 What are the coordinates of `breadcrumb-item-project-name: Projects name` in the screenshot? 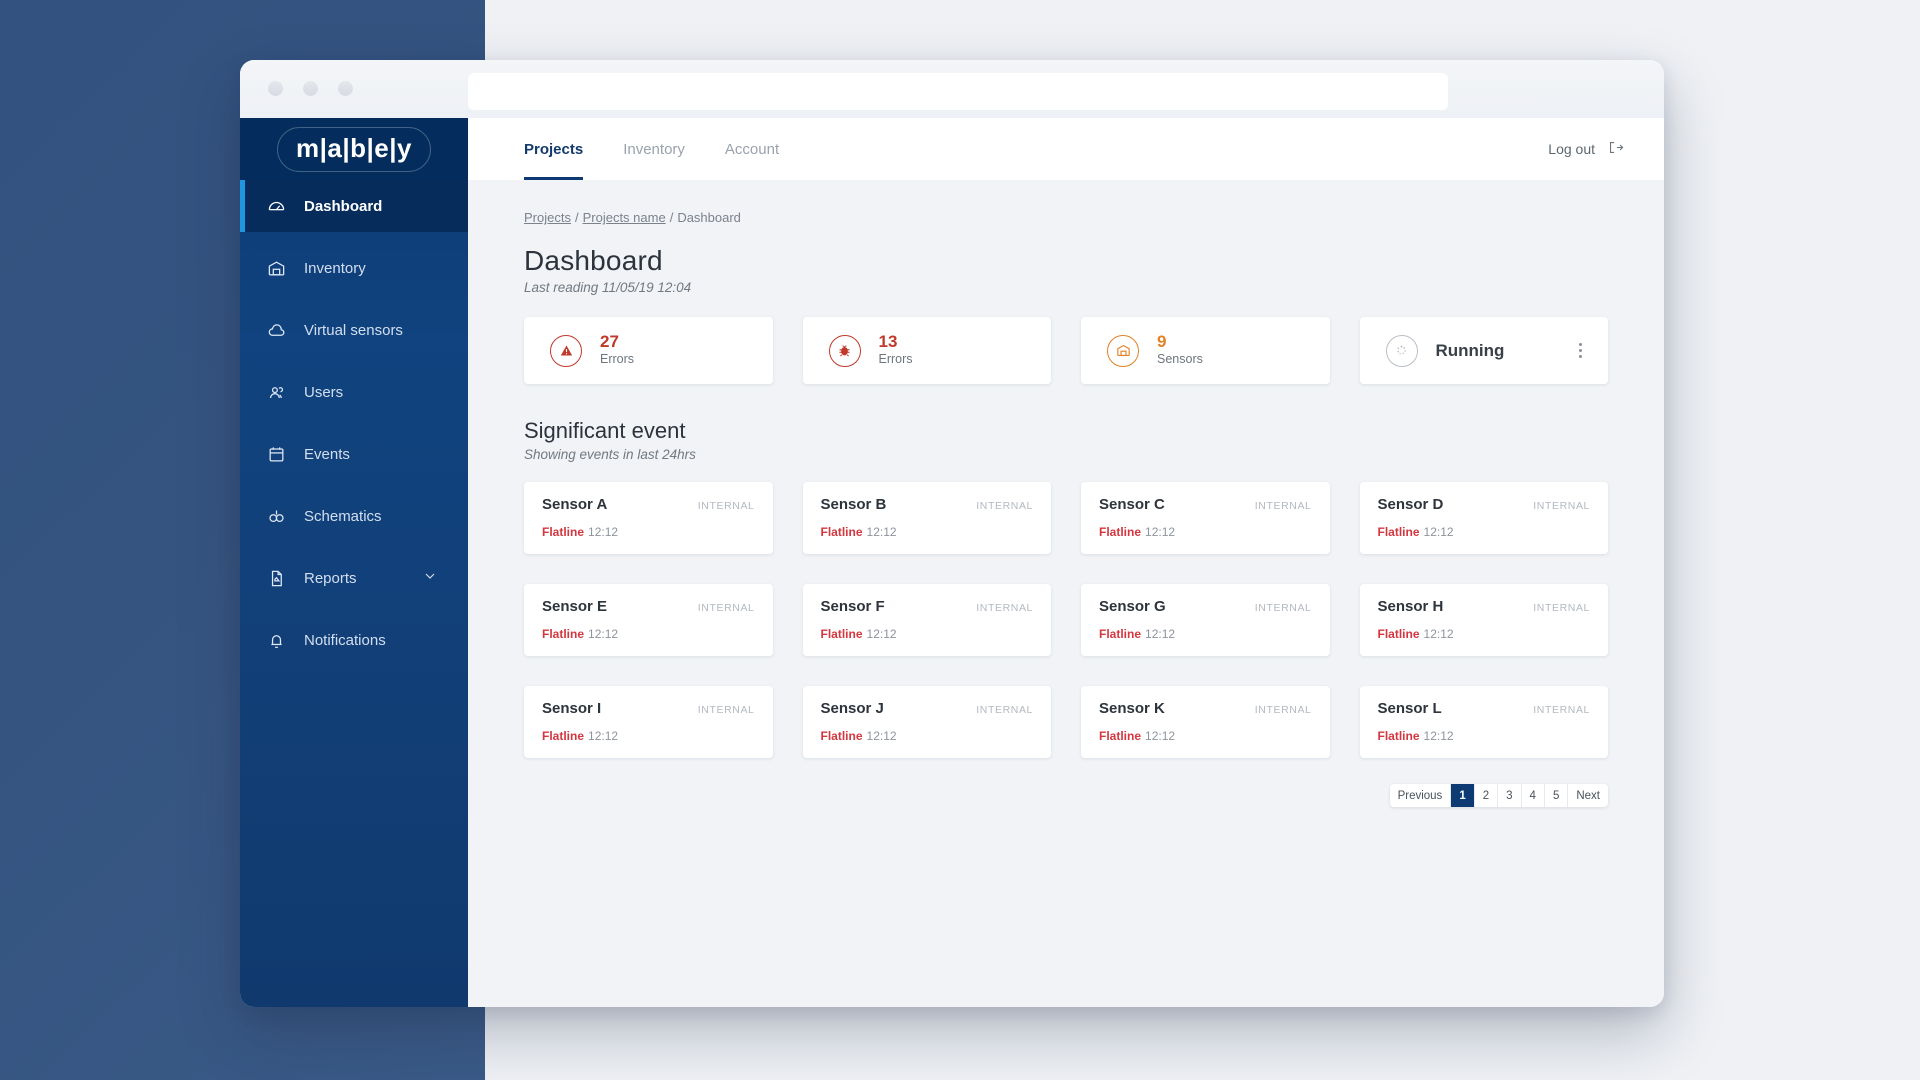 It's located at (624, 217).